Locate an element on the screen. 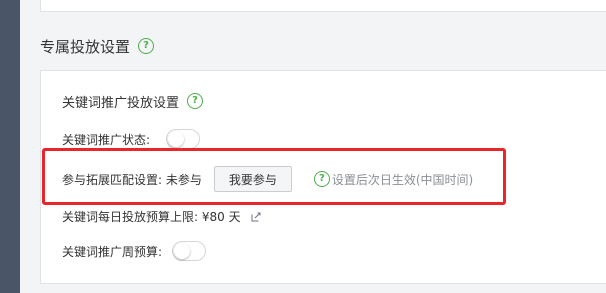 This screenshot has height=293, width=606. keyword-settings-header: 关键词推广投放设置 ? is located at coordinates (133, 101).